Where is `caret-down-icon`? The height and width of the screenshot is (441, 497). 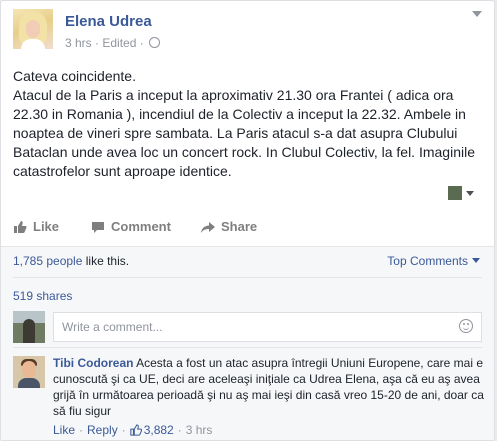 caret-down-icon is located at coordinates (476, 260).